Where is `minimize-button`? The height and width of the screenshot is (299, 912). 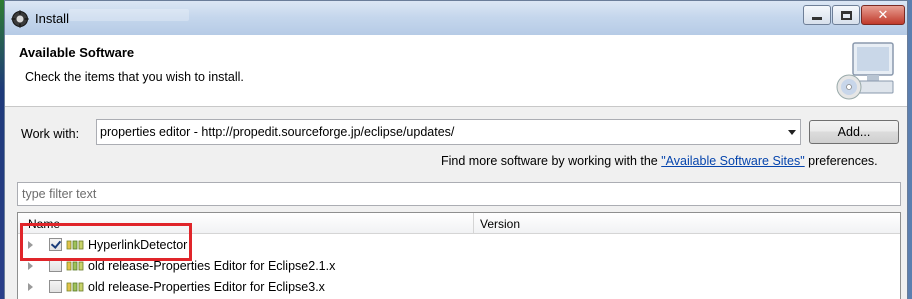
minimize-button is located at coordinates (817, 15).